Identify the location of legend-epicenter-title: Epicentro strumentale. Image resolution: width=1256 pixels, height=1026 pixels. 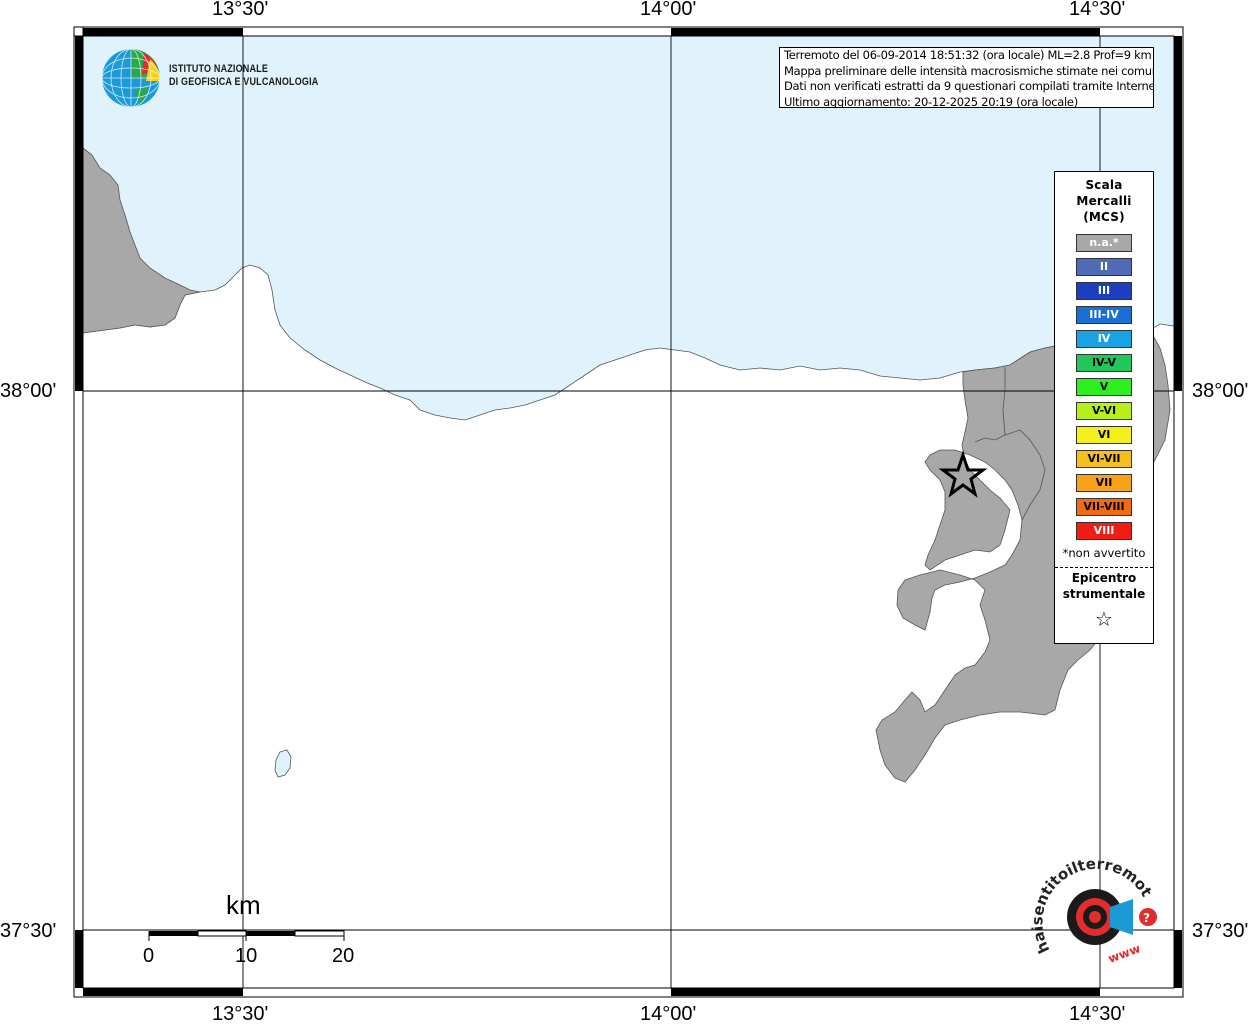
(1104, 586).